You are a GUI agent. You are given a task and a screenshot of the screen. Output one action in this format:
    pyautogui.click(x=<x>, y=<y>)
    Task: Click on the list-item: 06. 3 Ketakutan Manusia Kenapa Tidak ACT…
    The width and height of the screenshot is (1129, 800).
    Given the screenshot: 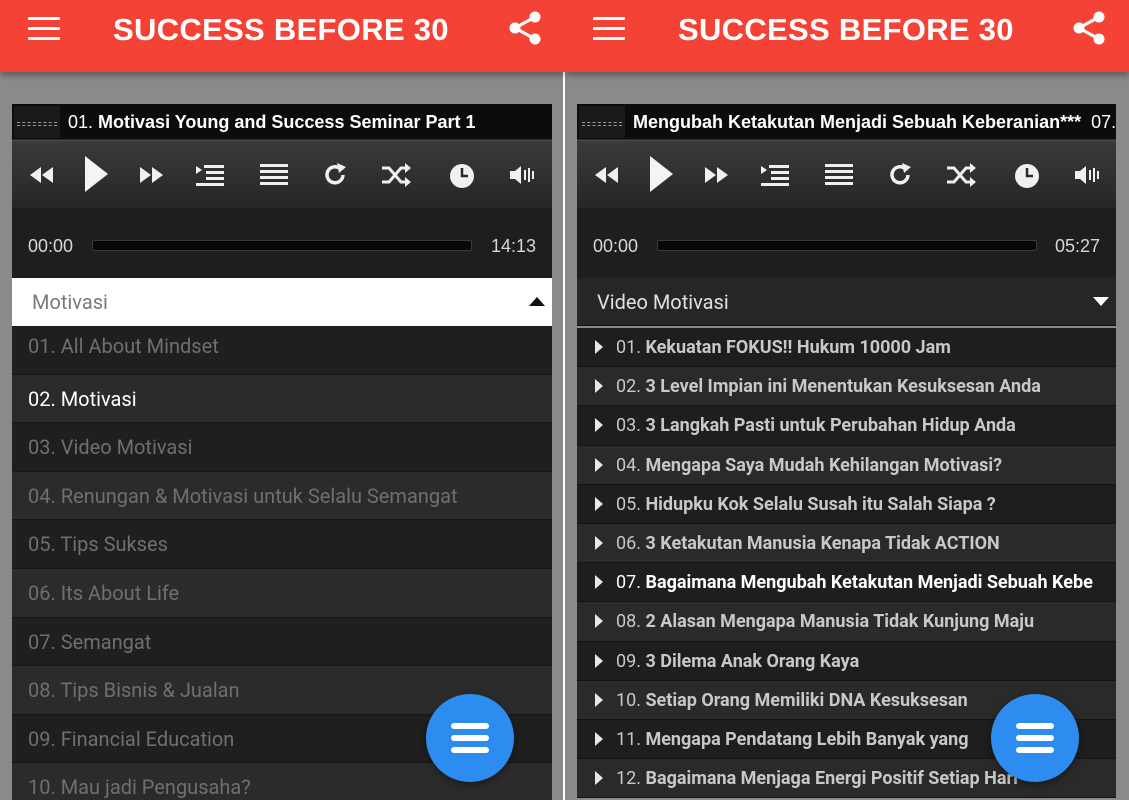 What is the action you would take?
    pyautogui.click(x=846, y=543)
    